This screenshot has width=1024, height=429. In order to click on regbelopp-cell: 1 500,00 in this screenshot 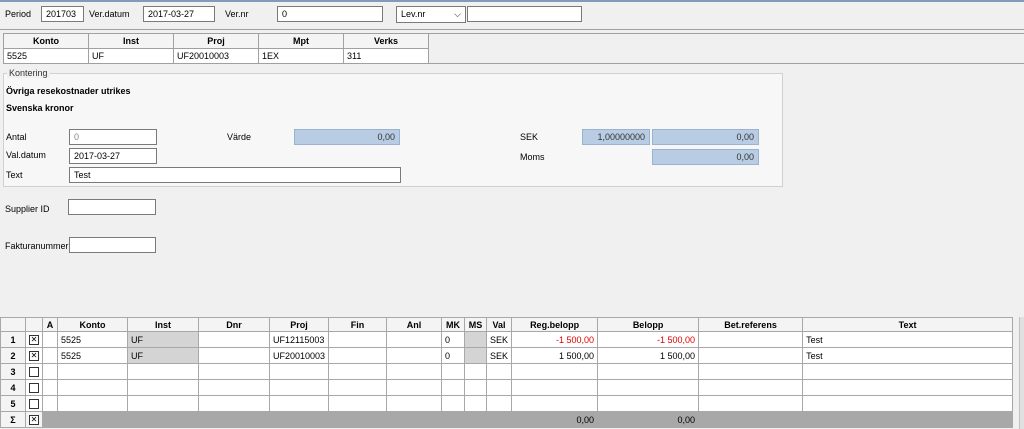, I will do `click(555, 355)`.